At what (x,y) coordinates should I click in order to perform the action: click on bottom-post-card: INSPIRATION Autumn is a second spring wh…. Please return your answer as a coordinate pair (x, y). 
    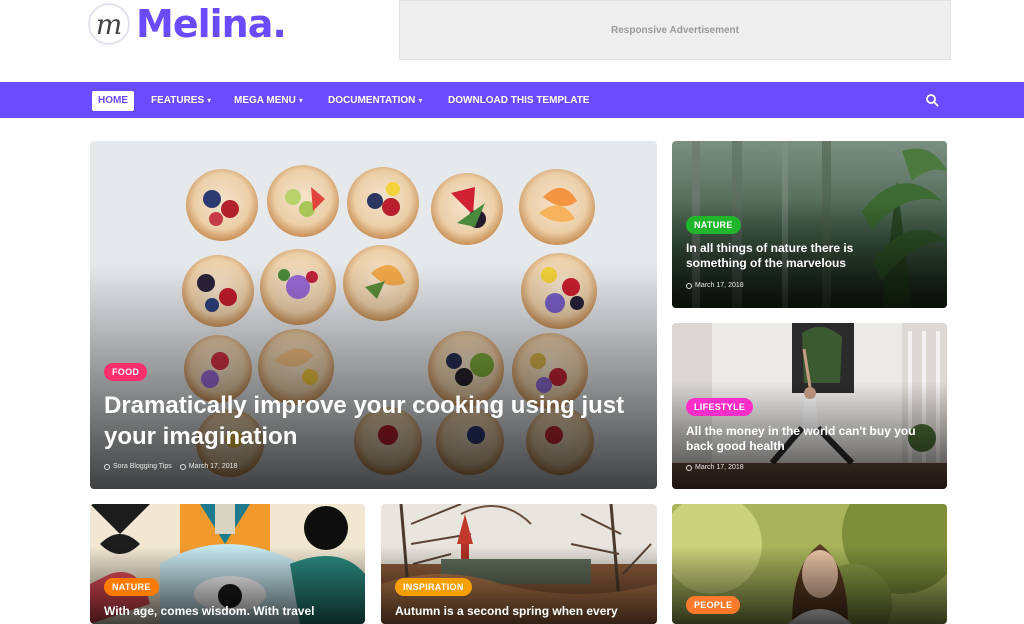
    Looking at the image, I should click on (519, 564).